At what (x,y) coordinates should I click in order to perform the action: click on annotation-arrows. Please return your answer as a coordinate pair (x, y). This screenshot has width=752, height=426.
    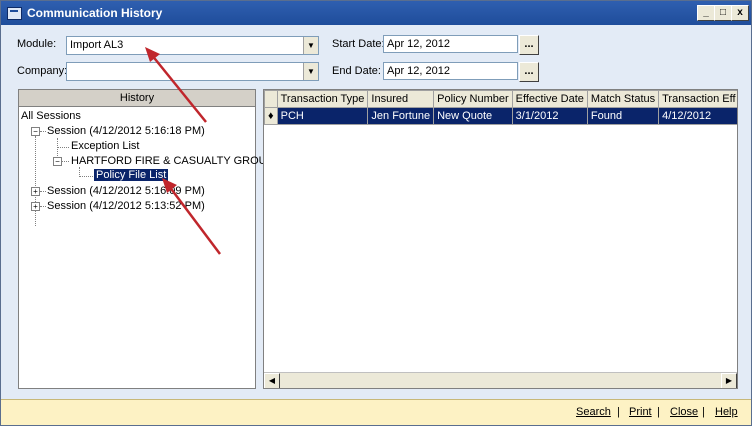
    Looking at the image, I should click on (183, 151).